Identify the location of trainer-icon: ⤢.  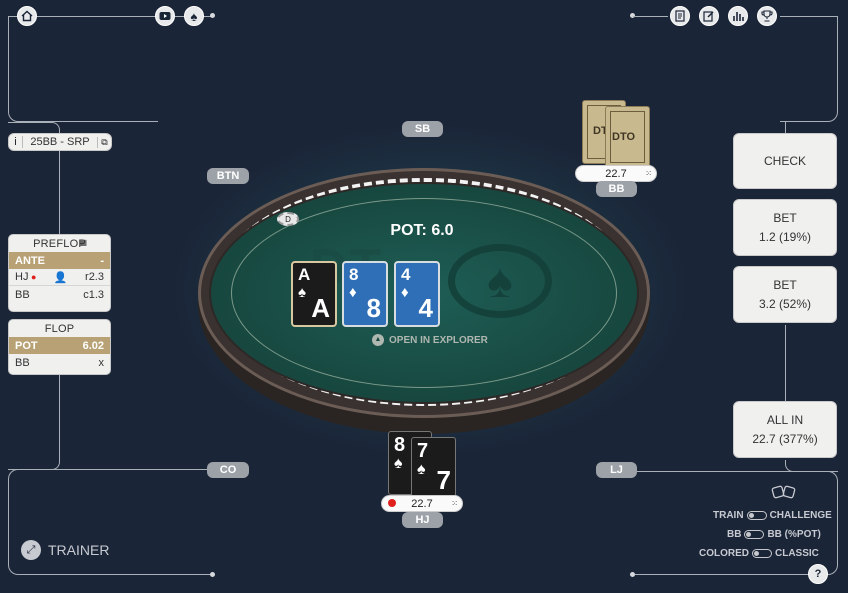
(31, 550).